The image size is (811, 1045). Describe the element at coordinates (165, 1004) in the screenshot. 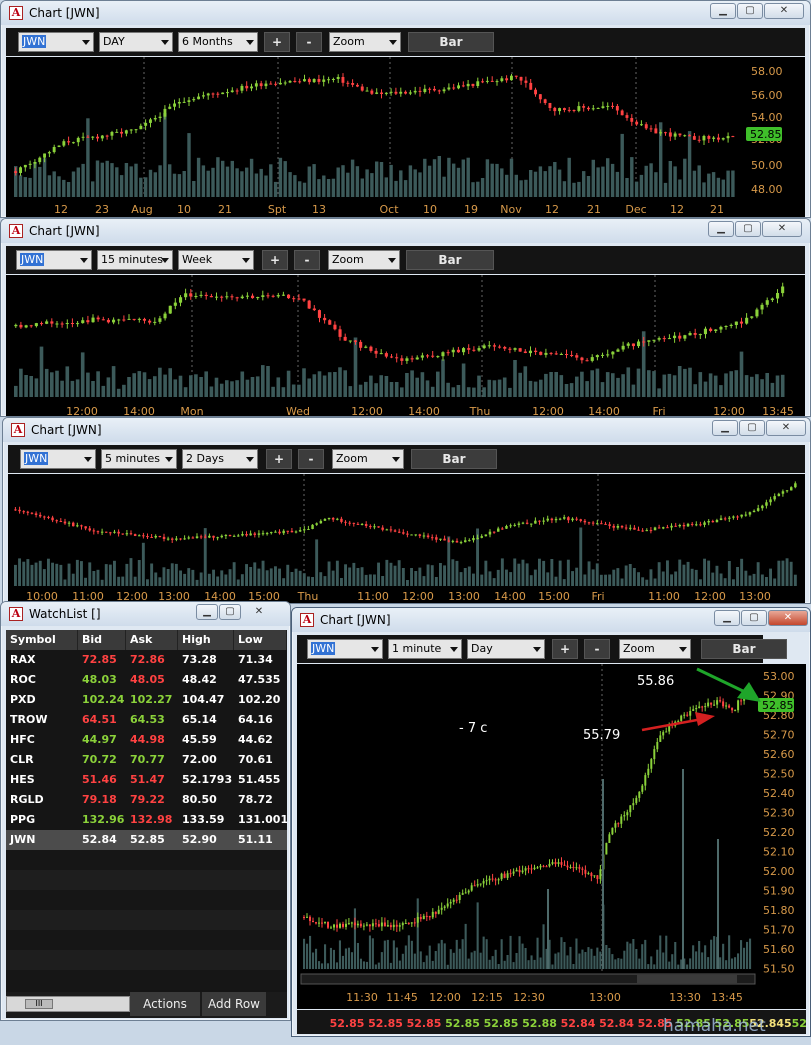

I see `actions-button: Actions` at that location.